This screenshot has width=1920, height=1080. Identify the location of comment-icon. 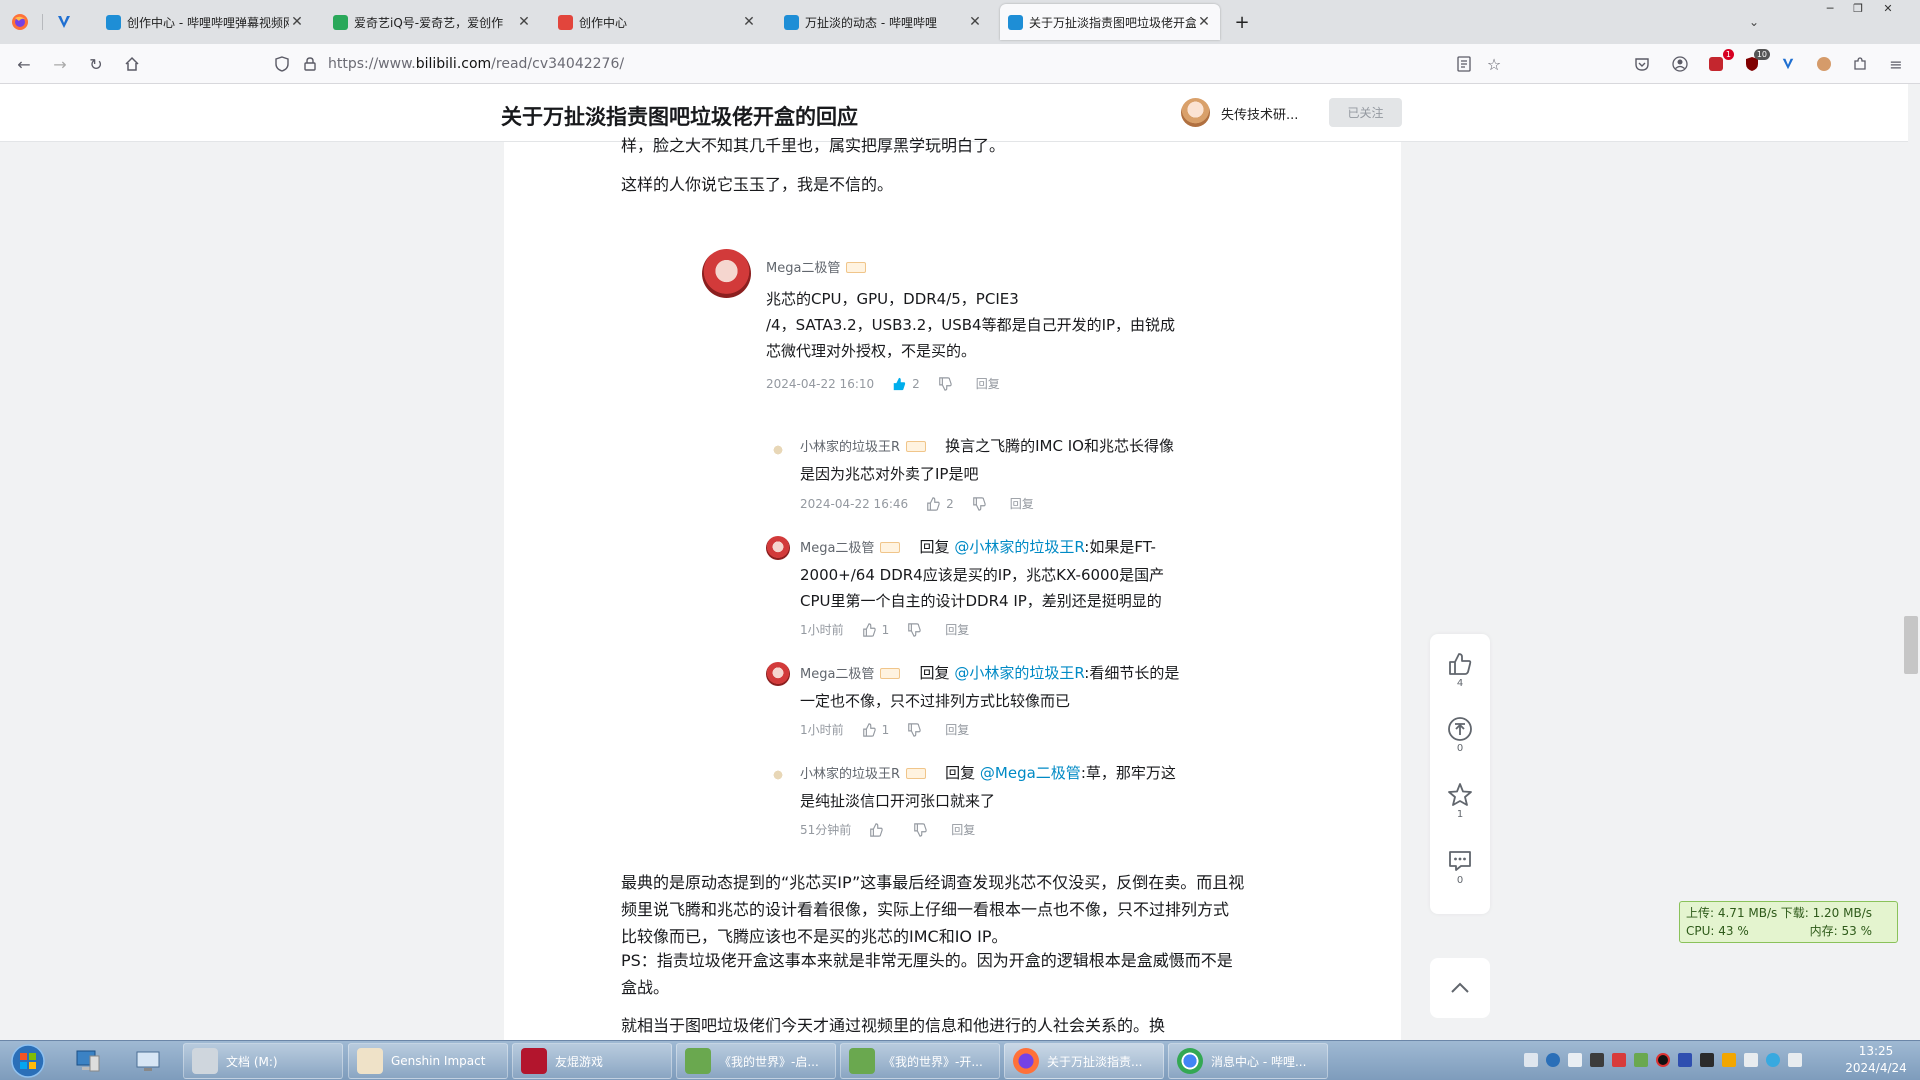
(1460, 861).